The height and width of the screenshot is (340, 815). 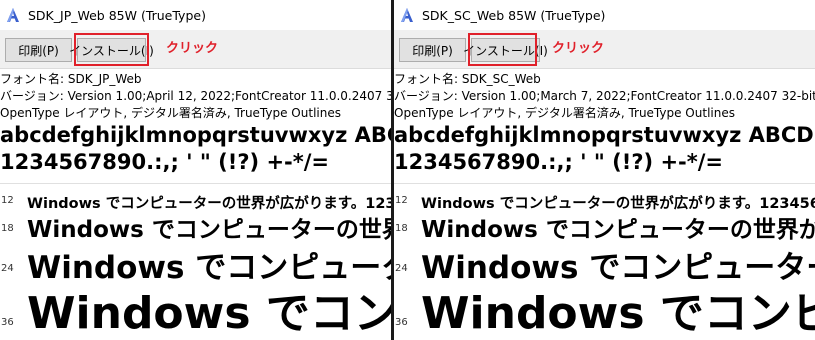 What do you see at coordinates (514, 15) in the screenshot?
I see `window-title: SDK_SC_Web 85W (TrueType)` at bounding box center [514, 15].